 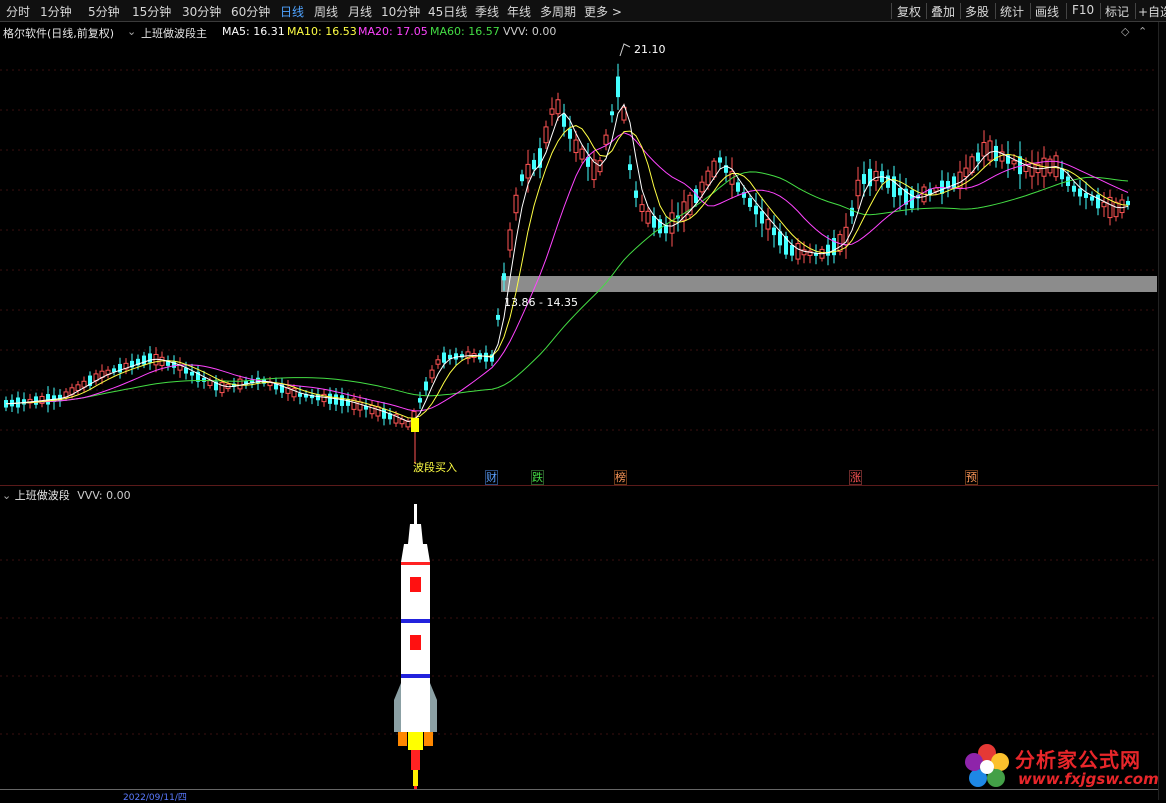 I want to click on period-tab-45day: 45日线, so click(x=447, y=11).